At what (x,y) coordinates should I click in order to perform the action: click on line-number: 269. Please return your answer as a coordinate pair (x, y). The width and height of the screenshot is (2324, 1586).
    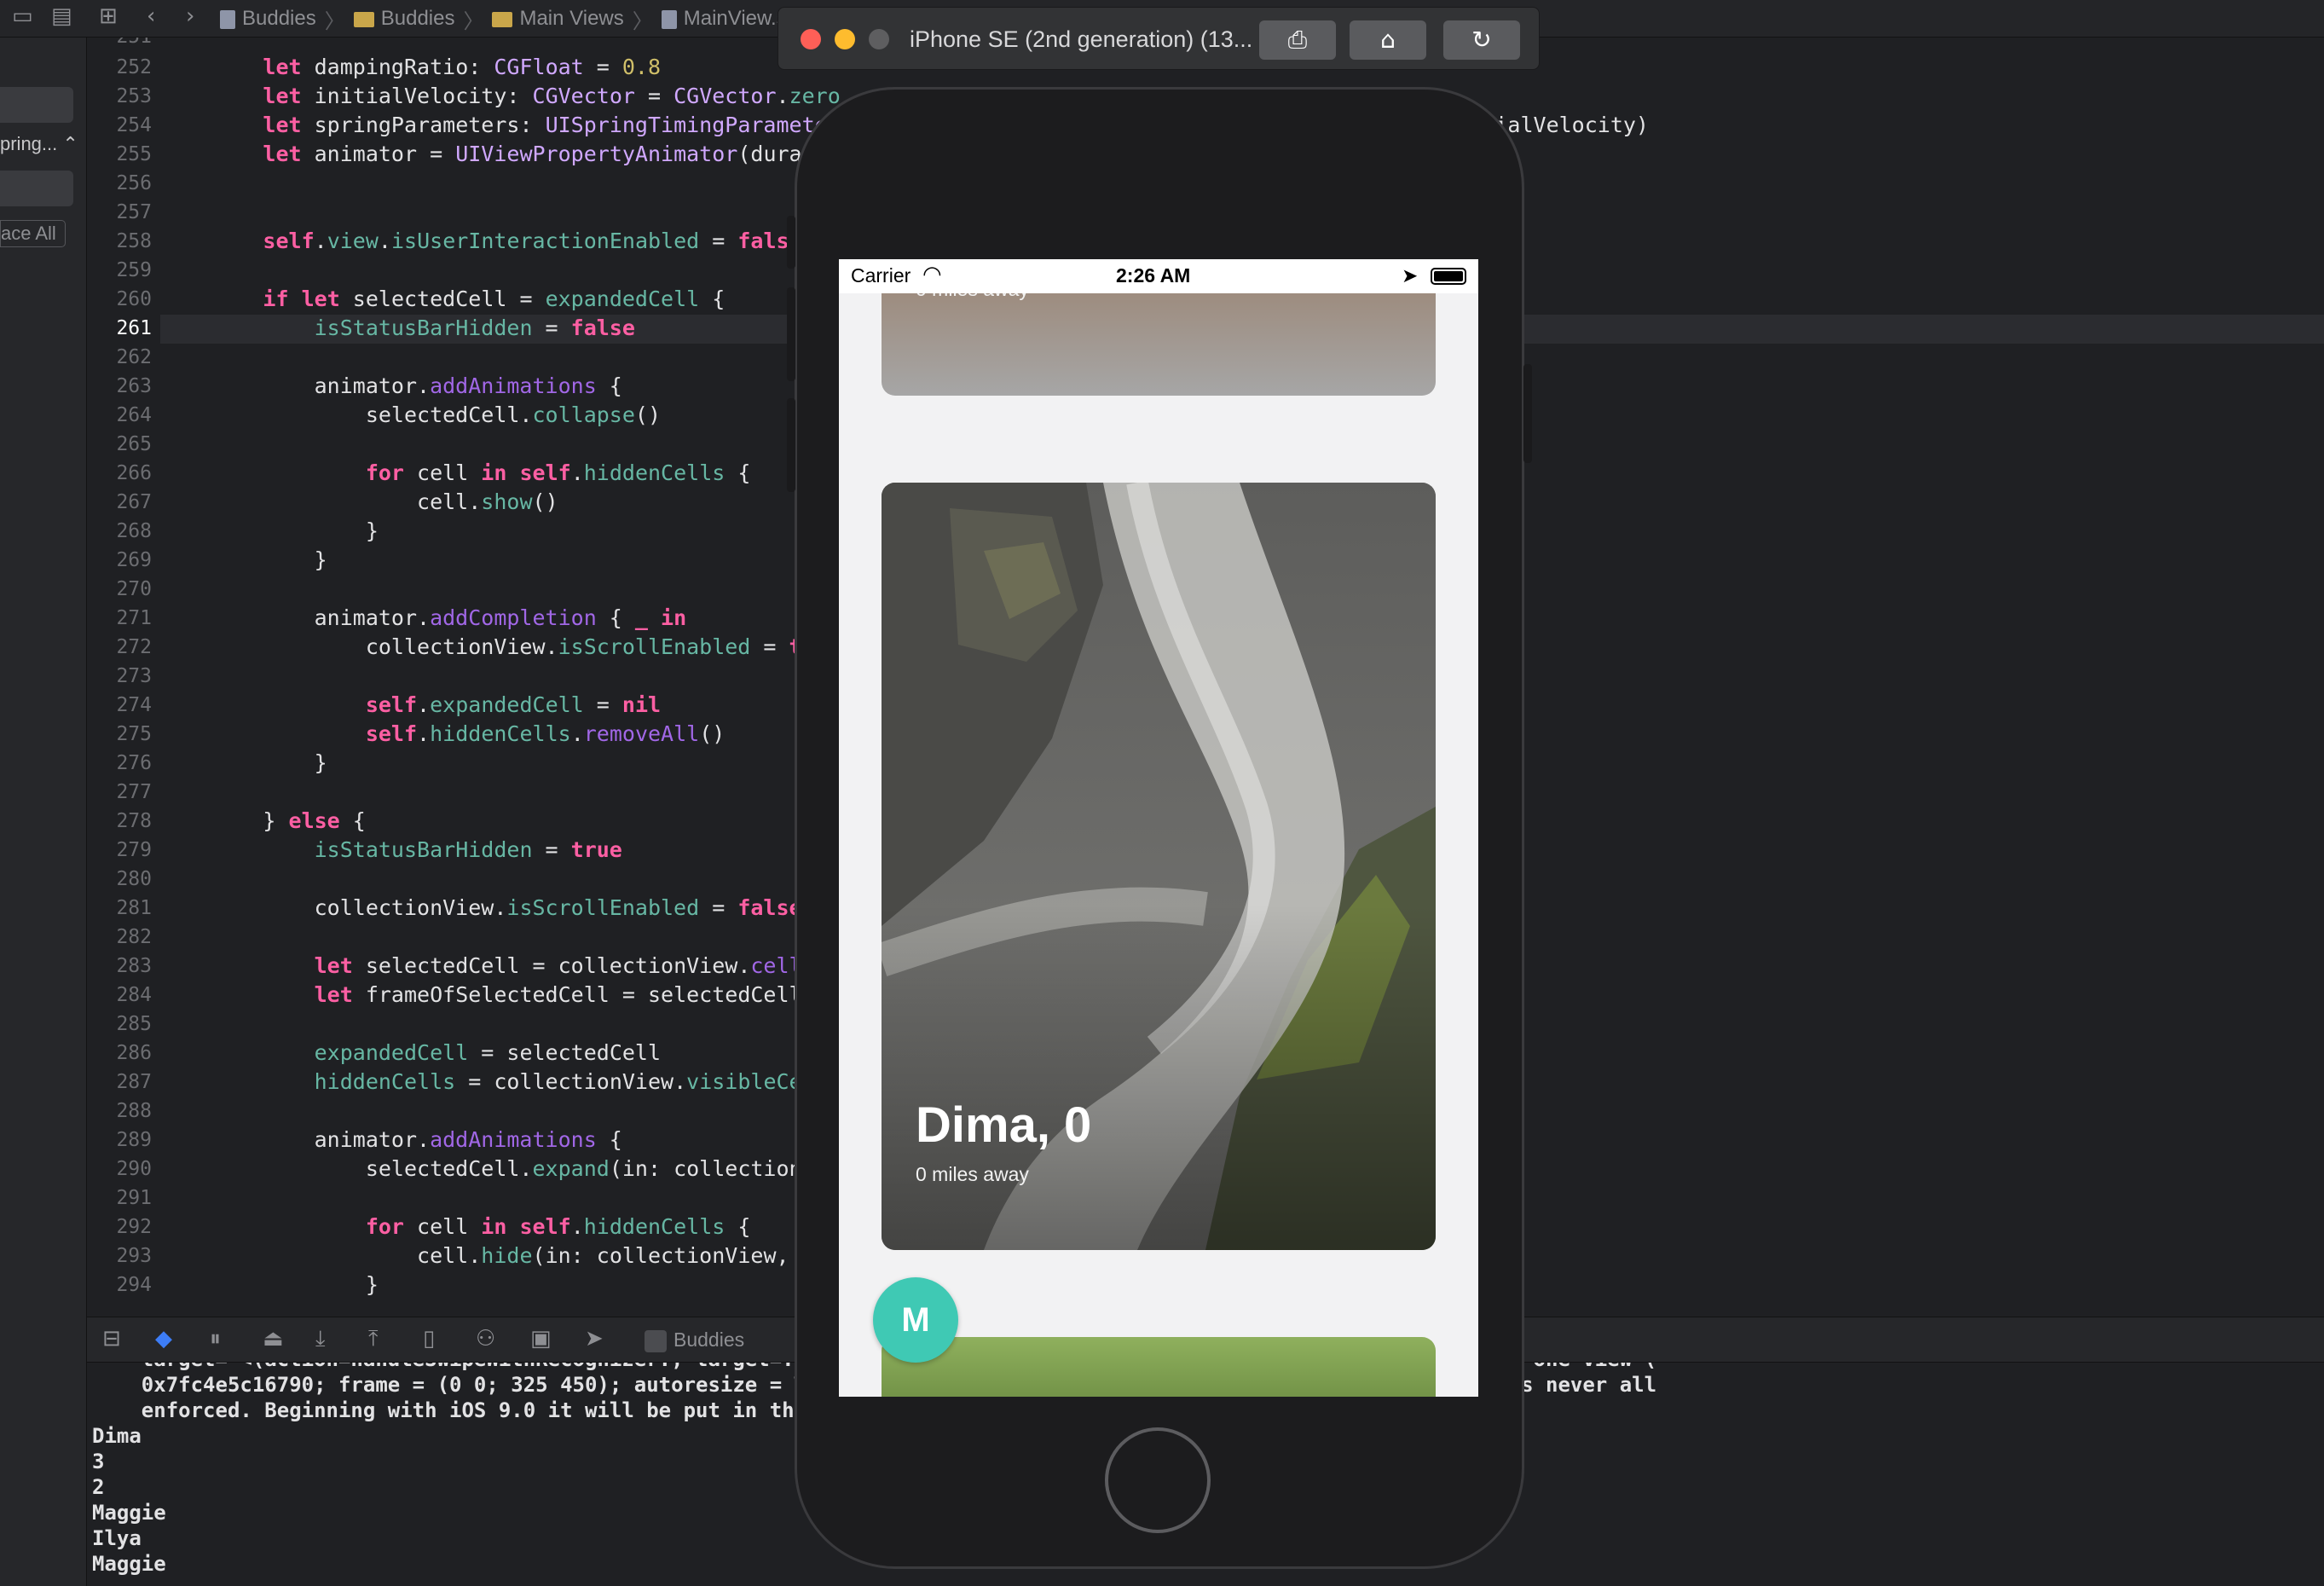
    Looking at the image, I should click on (134, 560).